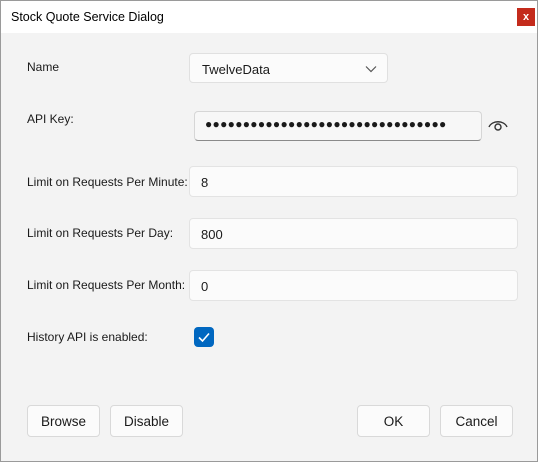 The height and width of the screenshot is (462, 538). Describe the element at coordinates (526, 17) in the screenshot. I see `close-button: x` at that location.